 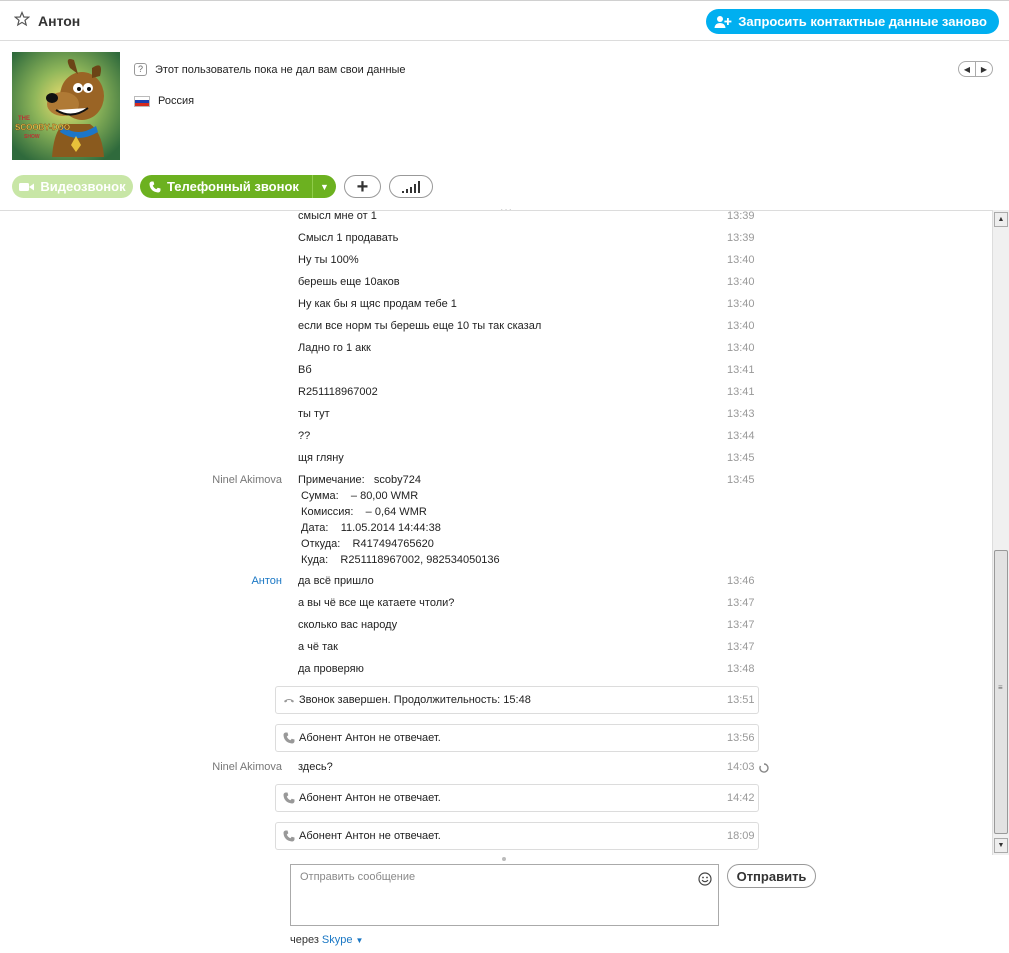 What do you see at coordinates (517, 836) in the screenshot?
I see `missed-call-event: Абонент Антон не отвечает. 18:09` at bounding box center [517, 836].